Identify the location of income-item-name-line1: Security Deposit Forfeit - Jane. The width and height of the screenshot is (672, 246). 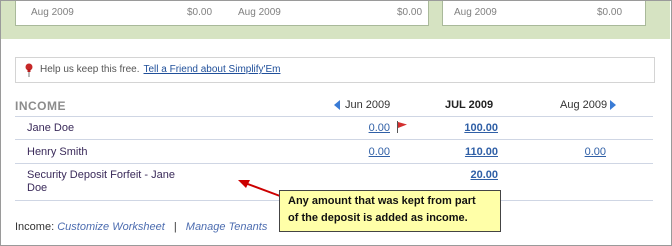
(101, 175).